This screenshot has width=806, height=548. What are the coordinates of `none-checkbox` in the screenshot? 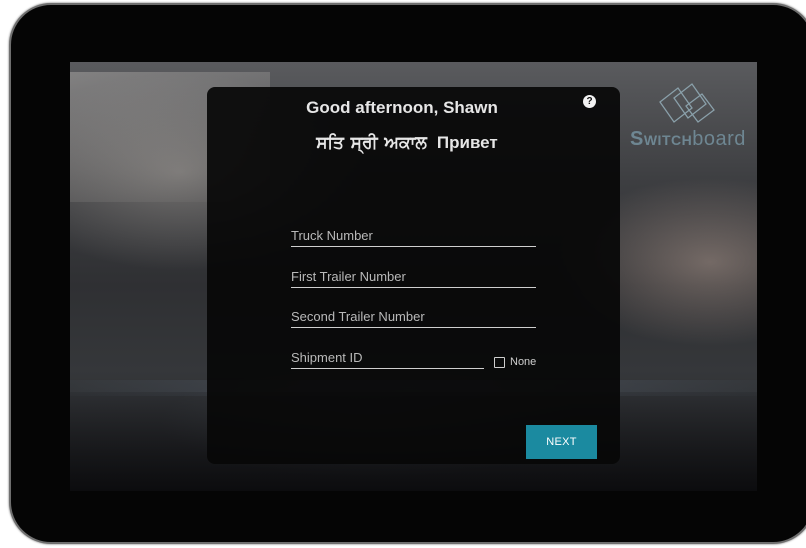 It's located at (499, 362).